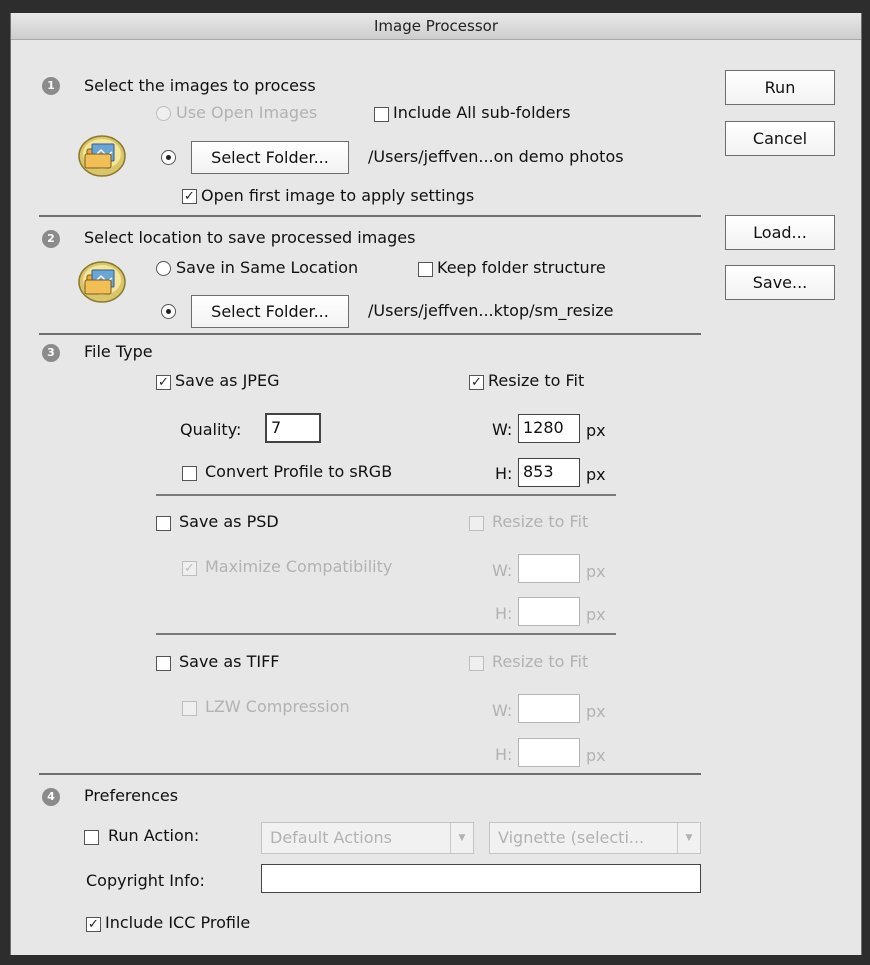 This screenshot has width=870, height=965. I want to click on action-set-dropdown: Default Actions ▼, so click(367, 838).